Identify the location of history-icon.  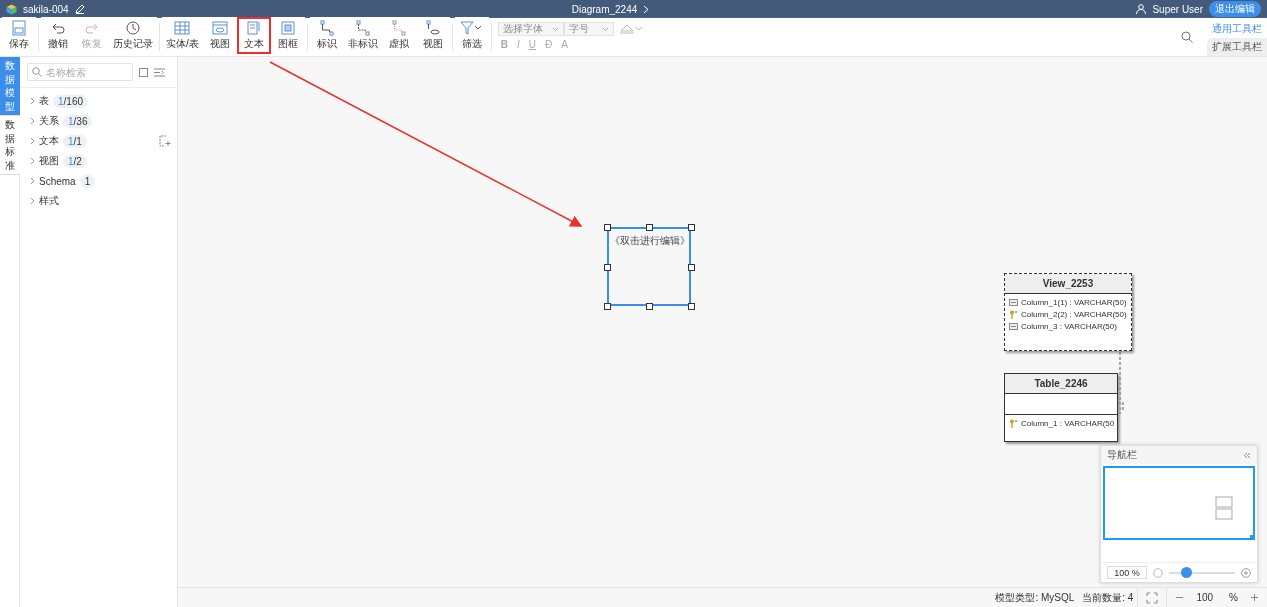
(133, 27).